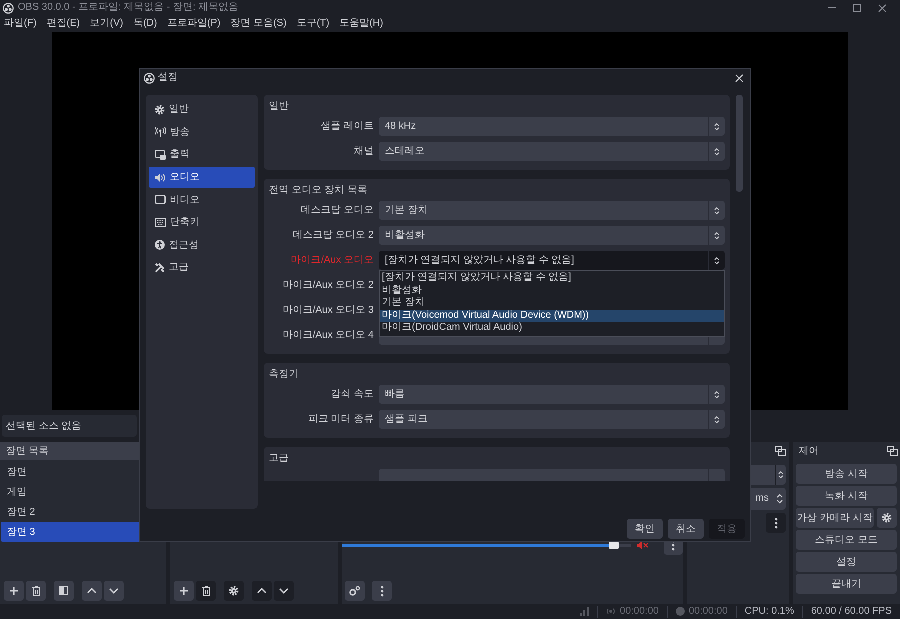 Image resolution: width=900 pixels, height=619 pixels. I want to click on control-button: 스튜디오 모드, so click(846, 540).